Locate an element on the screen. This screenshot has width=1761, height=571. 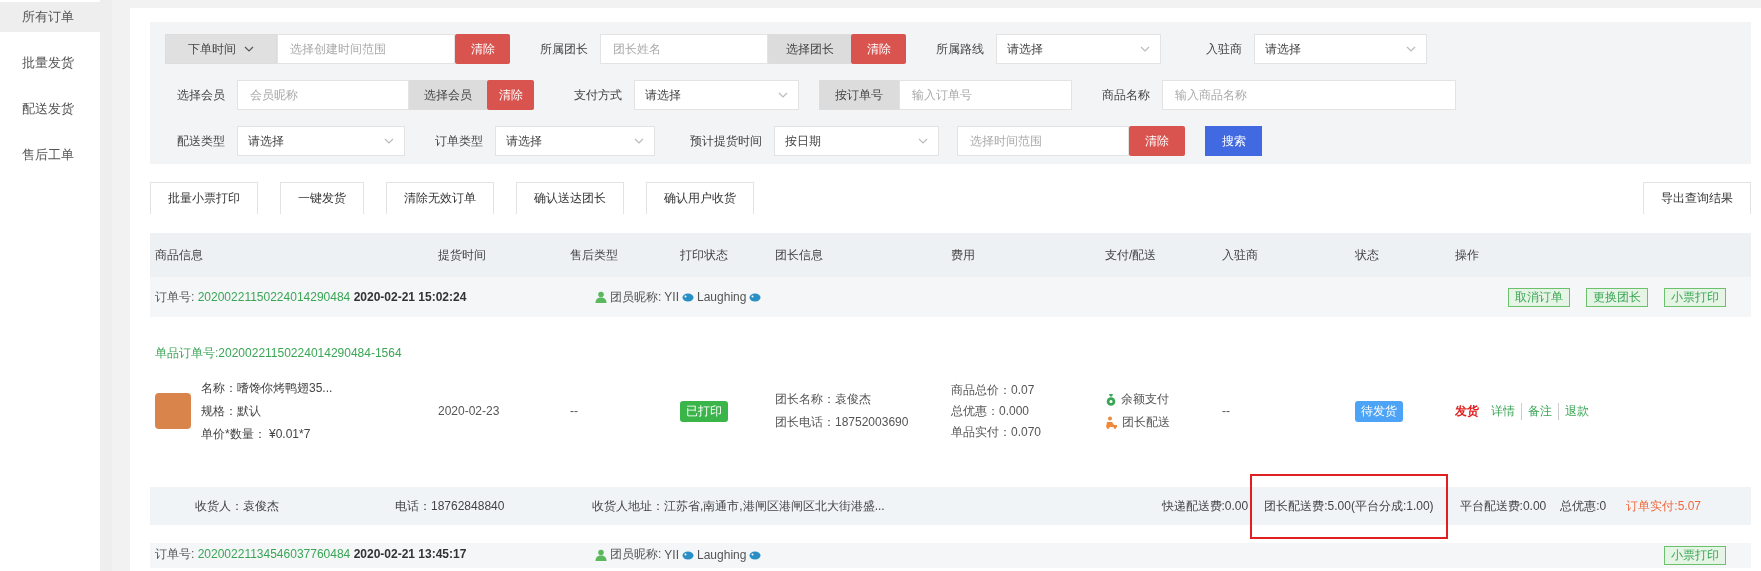
field-label: 所属路线 is located at coordinates (960, 49).